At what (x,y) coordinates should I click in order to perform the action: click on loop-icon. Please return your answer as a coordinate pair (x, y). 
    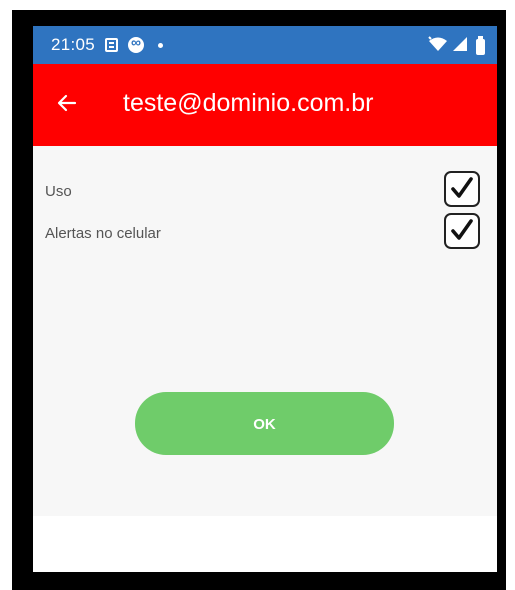
    Looking at the image, I should click on (136, 43).